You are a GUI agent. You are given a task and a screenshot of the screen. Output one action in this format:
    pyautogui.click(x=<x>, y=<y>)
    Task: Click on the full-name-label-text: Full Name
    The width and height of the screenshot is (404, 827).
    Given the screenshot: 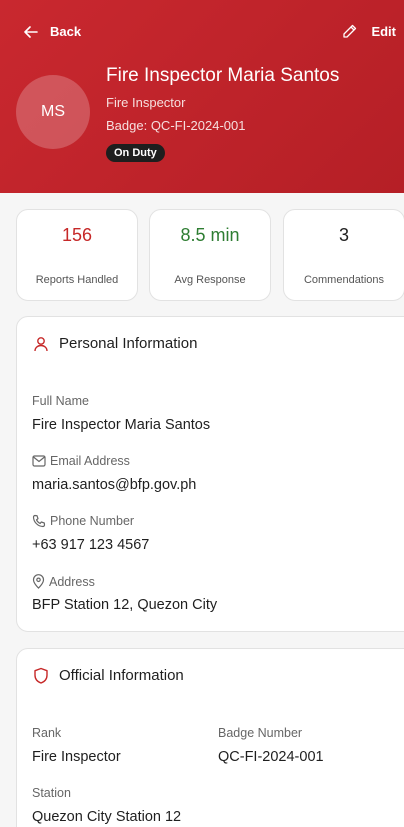 What is the action you would take?
    pyautogui.click(x=60, y=401)
    